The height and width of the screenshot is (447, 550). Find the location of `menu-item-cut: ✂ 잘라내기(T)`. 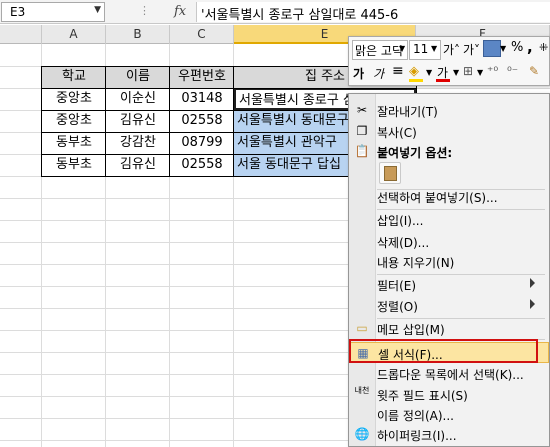

menu-item-cut: ✂ 잘라내기(T) is located at coordinates (449, 110).